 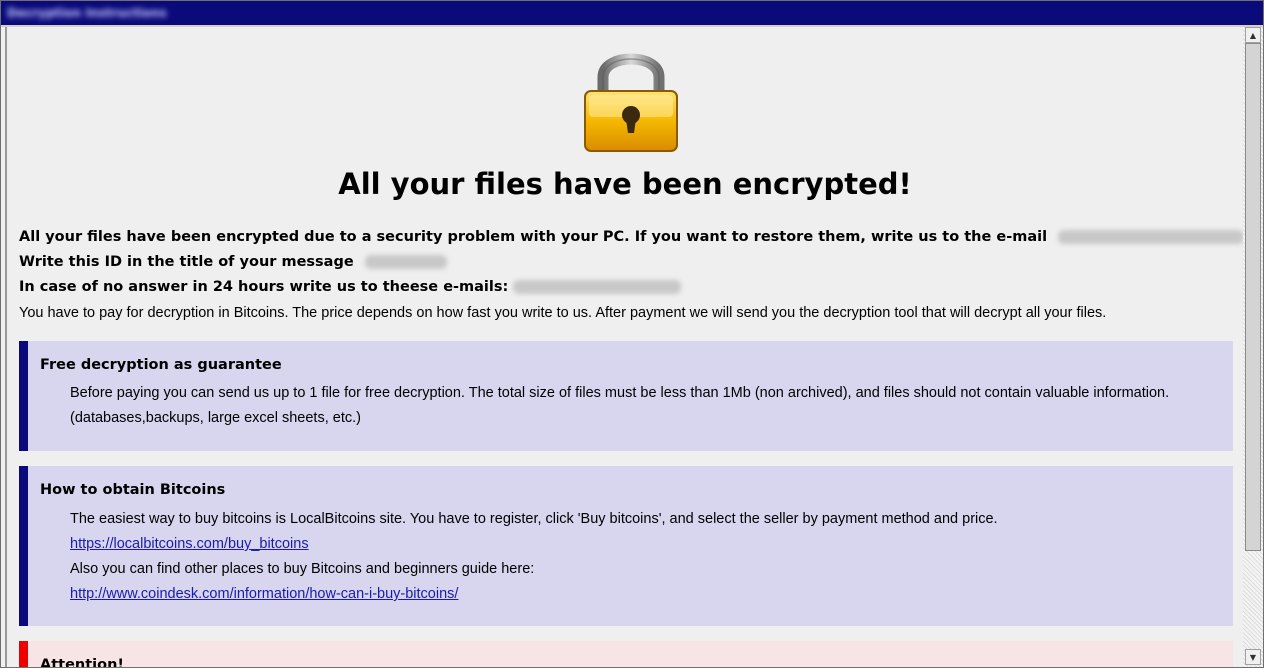 I want to click on window-title: Decryption Instructions, so click(x=87, y=13).